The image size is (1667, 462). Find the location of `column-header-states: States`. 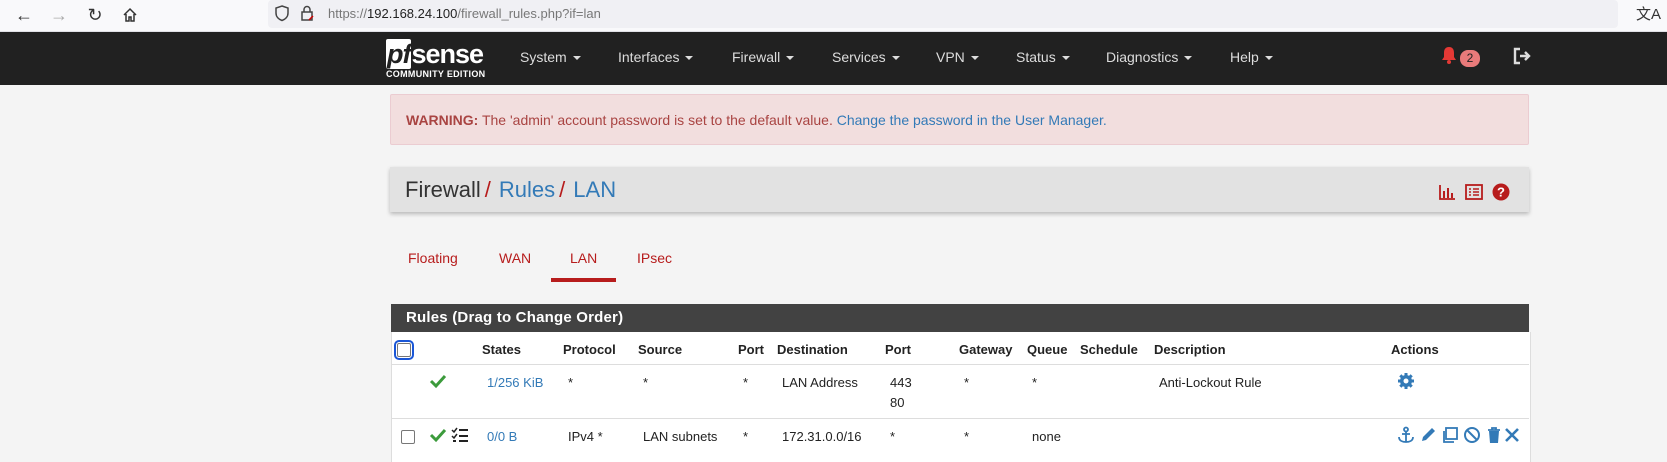

column-header-states: States is located at coordinates (501, 349).